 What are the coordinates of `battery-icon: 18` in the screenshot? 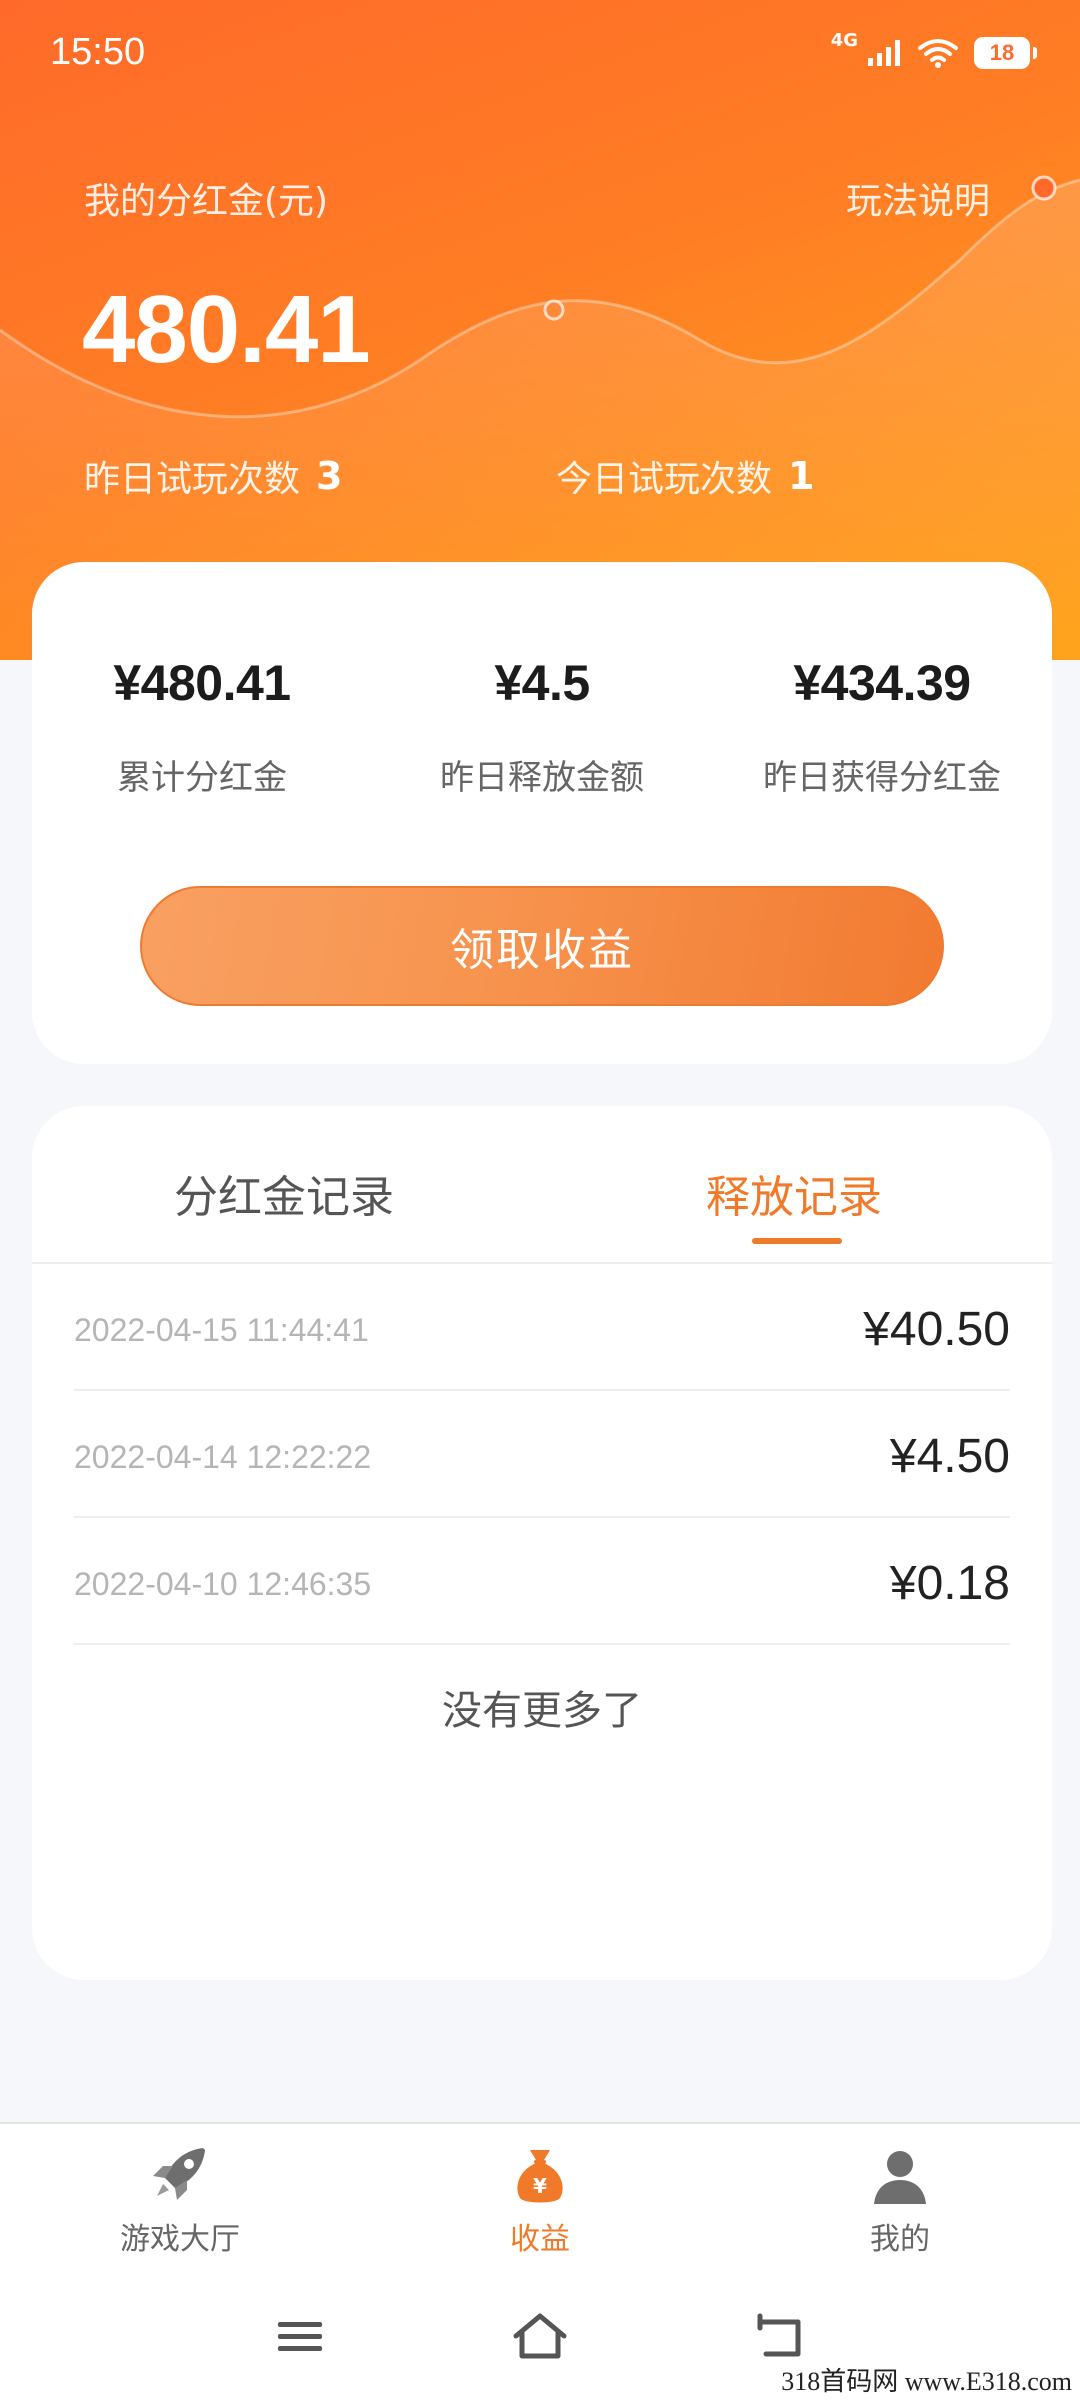 It's located at (1005, 52).